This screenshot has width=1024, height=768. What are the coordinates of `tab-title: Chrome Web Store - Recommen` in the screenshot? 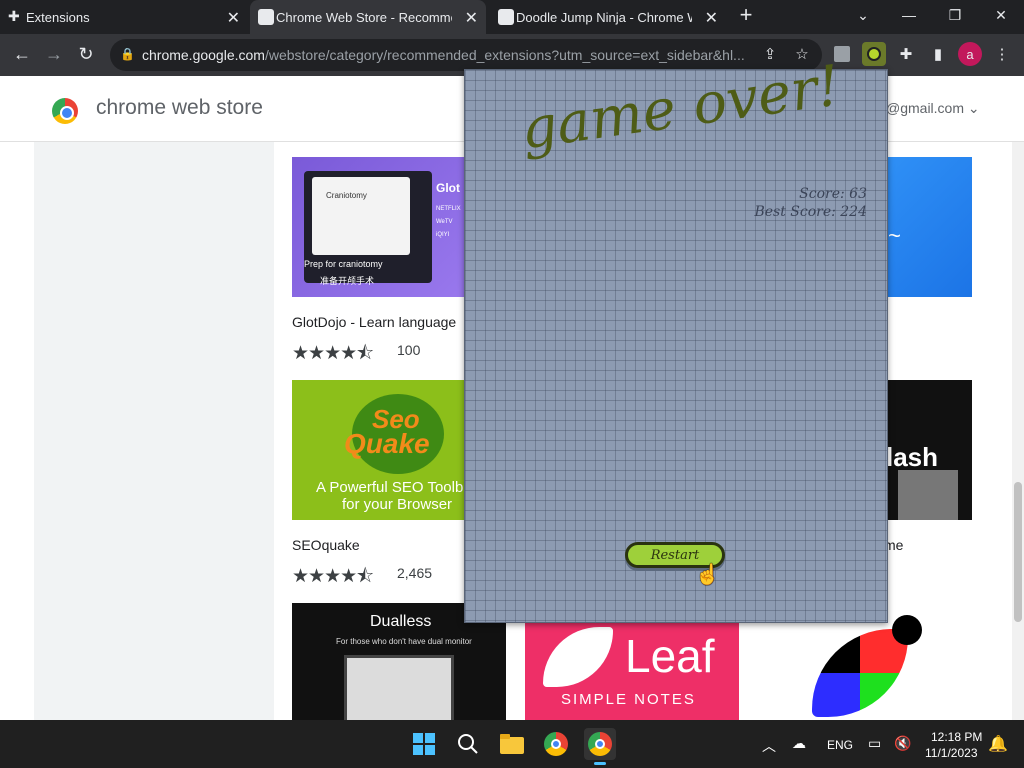 It's located at (364, 17).